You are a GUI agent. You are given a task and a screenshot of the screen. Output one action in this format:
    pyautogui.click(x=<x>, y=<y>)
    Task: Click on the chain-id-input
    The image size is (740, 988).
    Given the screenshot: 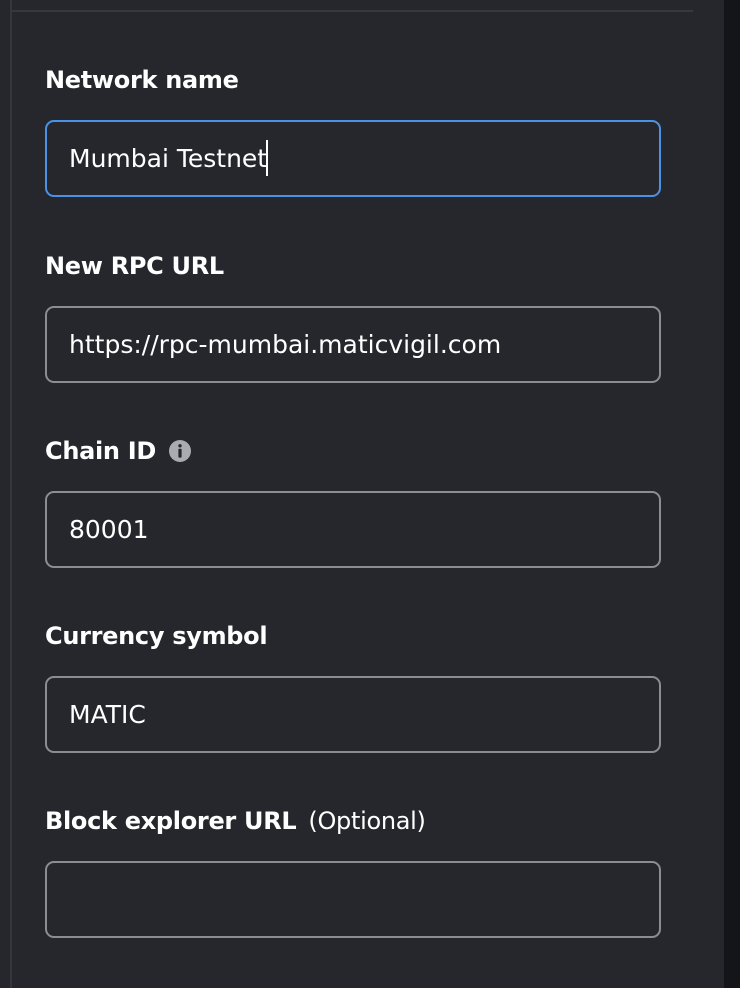 What is the action you would take?
    pyautogui.click(x=353, y=529)
    